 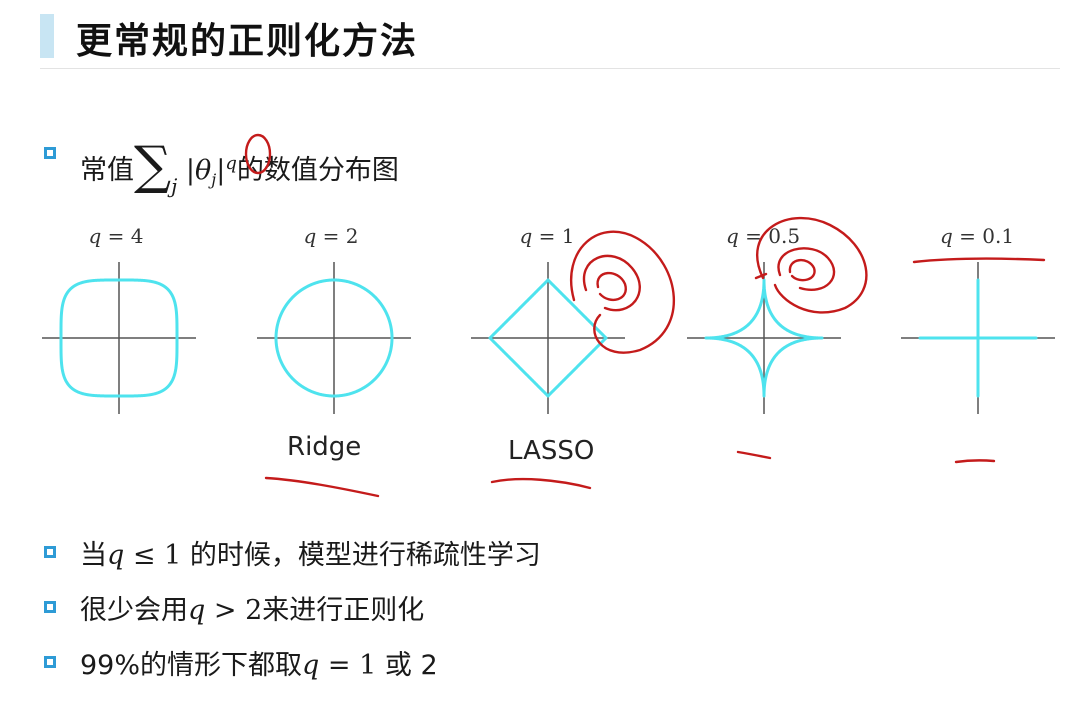 I want to click on lasso-contour-annotation-outer, so click(x=622, y=292).